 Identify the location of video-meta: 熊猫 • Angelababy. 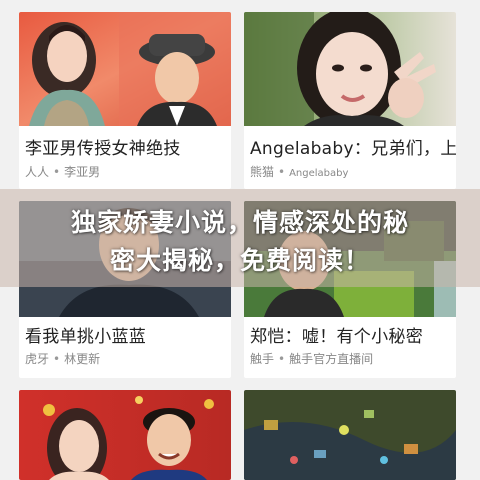
(299, 171).